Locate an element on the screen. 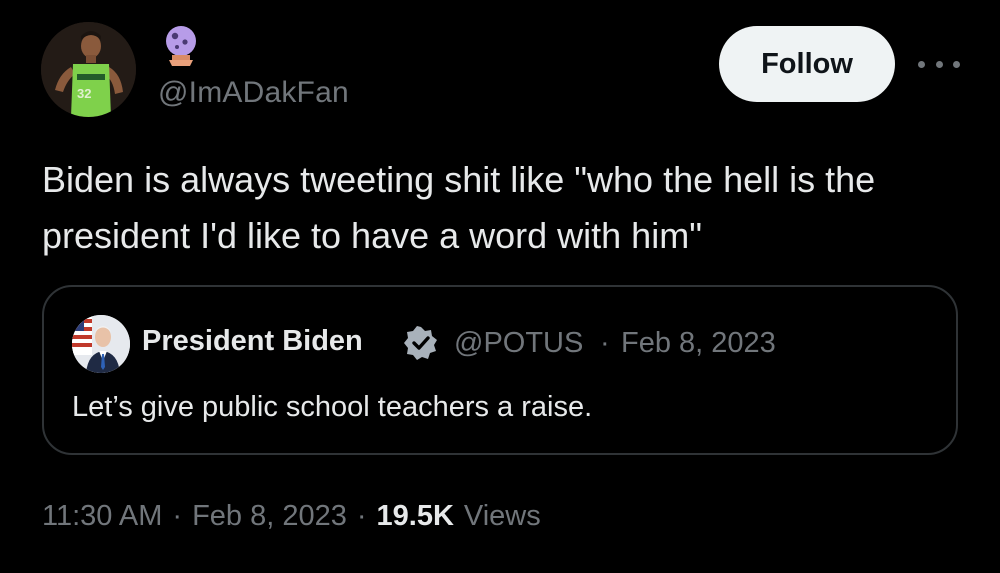 The image size is (1000, 573). views-label: Views is located at coordinates (502, 516).